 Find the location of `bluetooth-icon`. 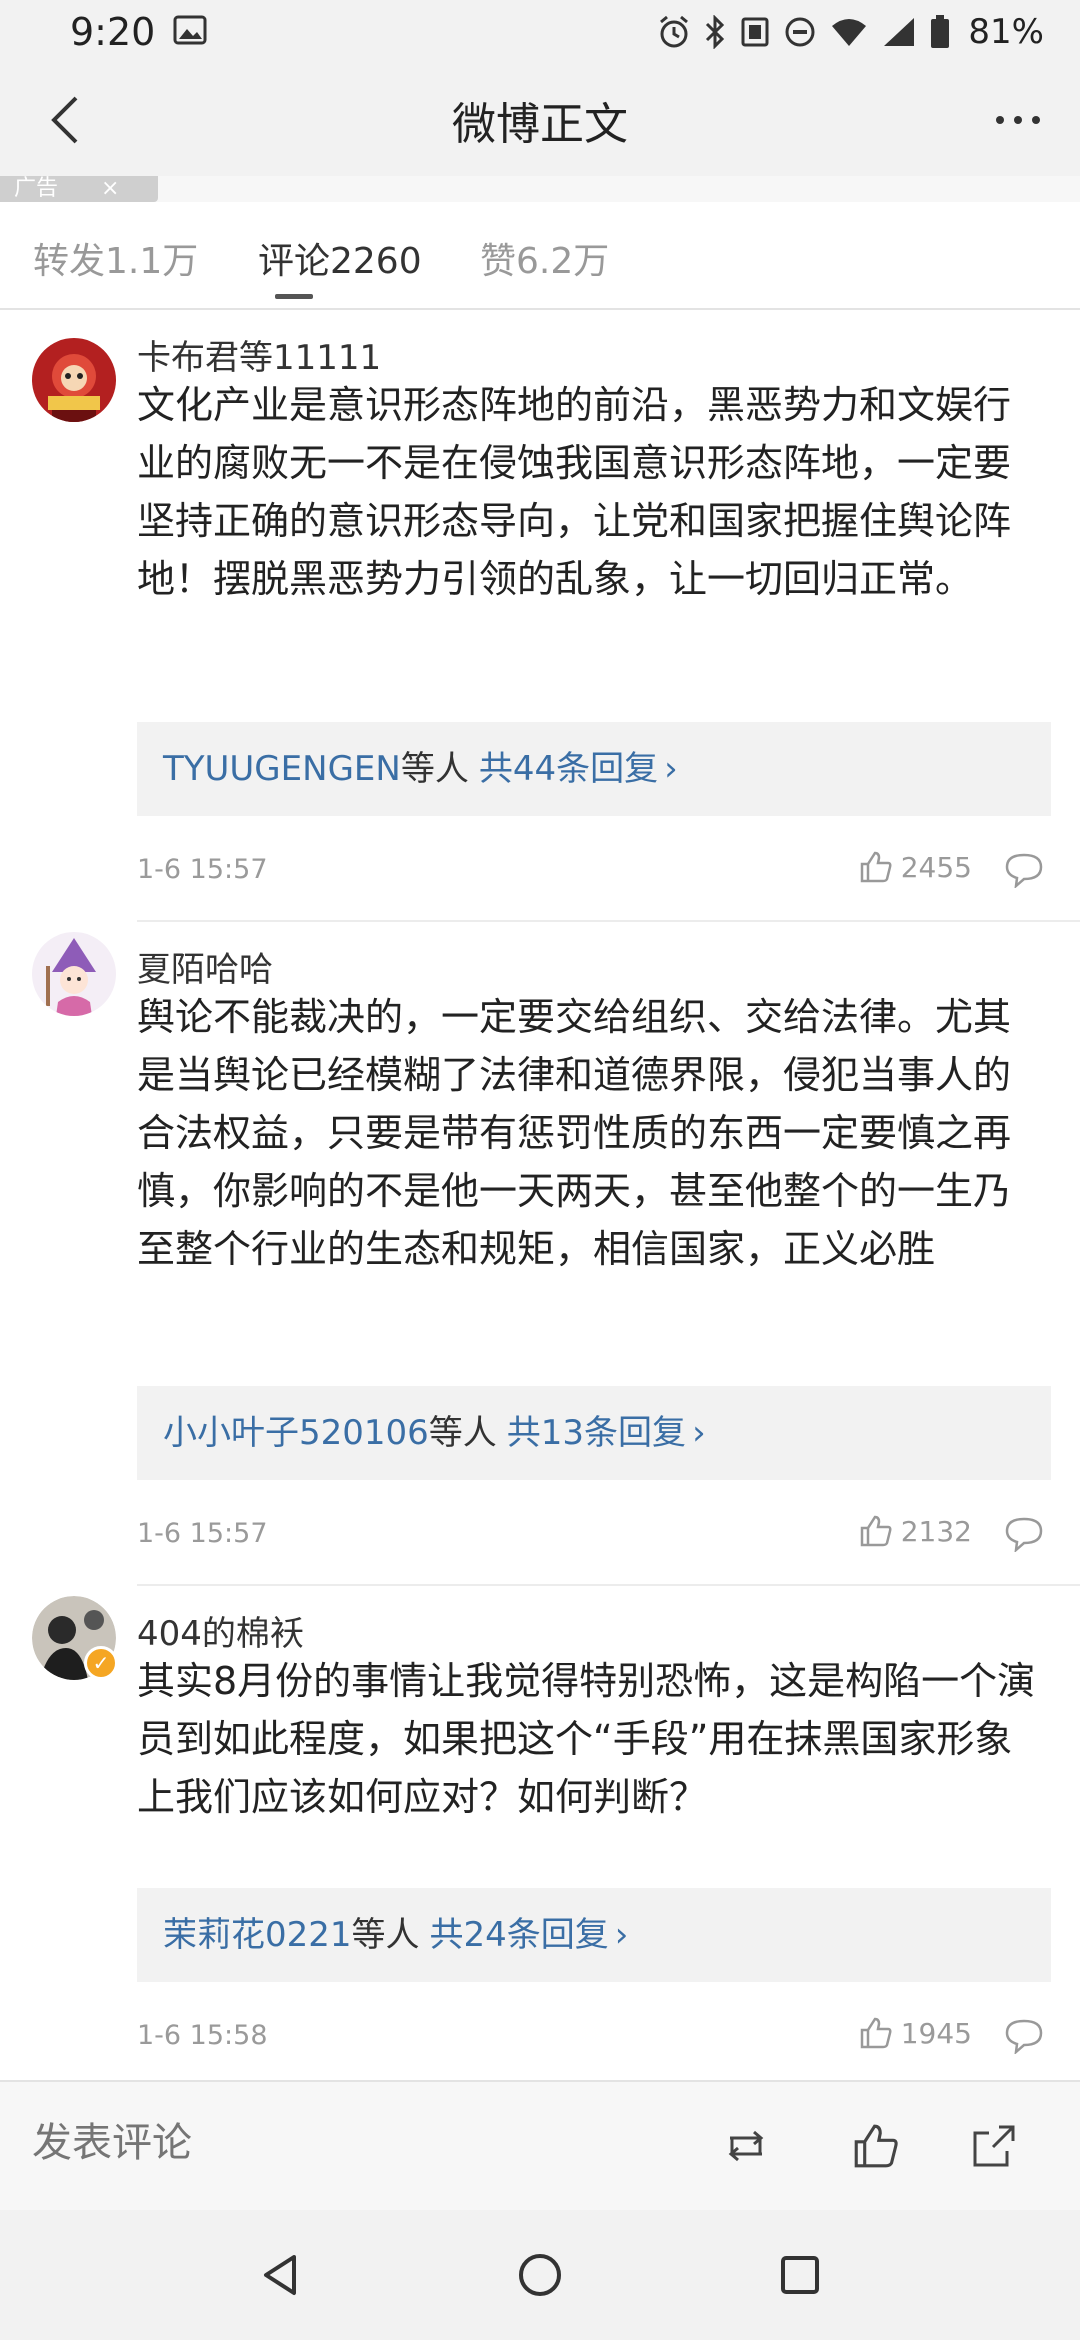

bluetooth-icon is located at coordinates (715, 32).